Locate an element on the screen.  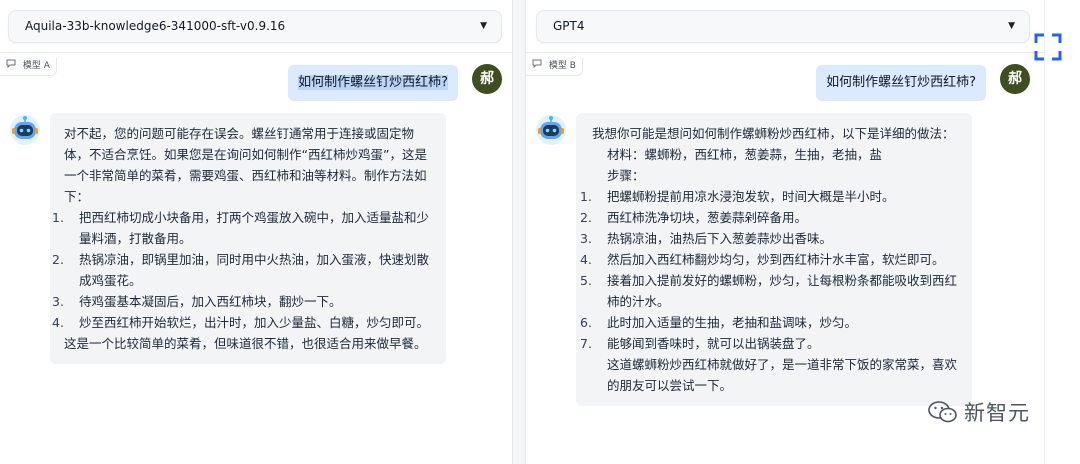
reply-step: 1. 把西红柿切成小块备用，打两个鸡蛋放入碗中，加入适量盐和少量料酒，打散备用。 is located at coordinates (241, 228).